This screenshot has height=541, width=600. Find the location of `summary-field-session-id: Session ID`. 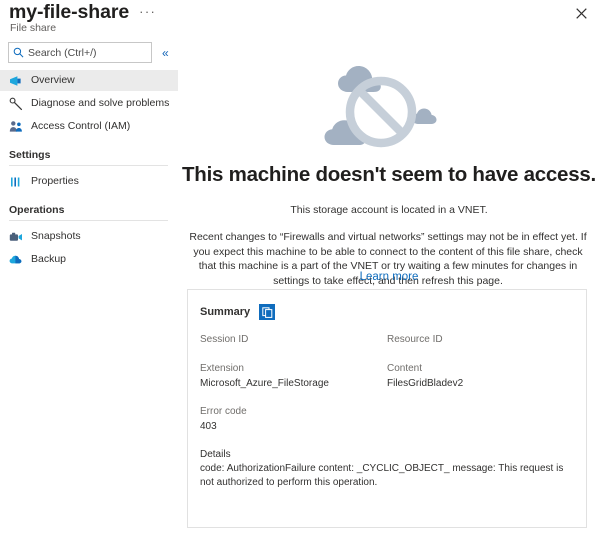

summary-field-session-id: Session ID is located at coordinates (293, 340).